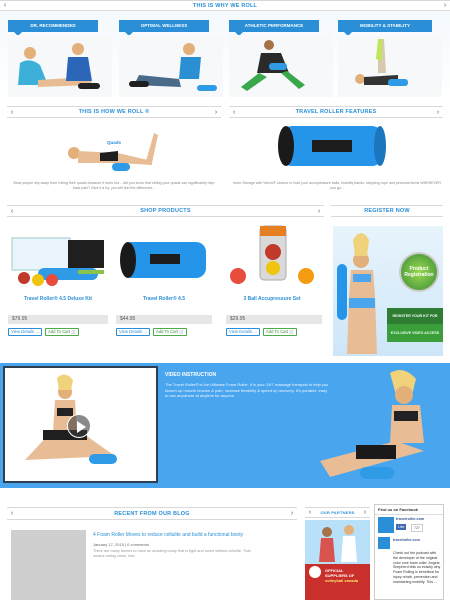 This screenshot has height=600, width=450. I want to click on product-price: $29.95, so click(274, 319).